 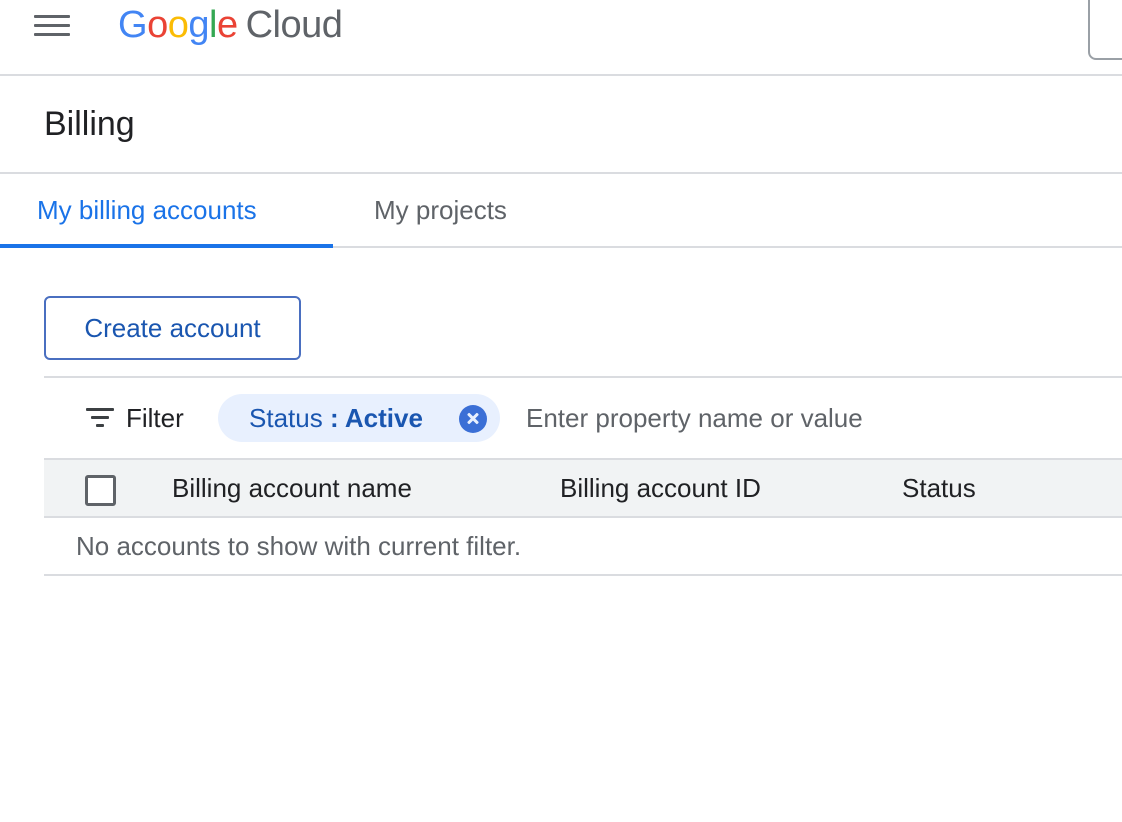 What do you see at coordinates (89, 124) in the screenshot?
I see `page-title: Billing` at bounding box center [89, 124].